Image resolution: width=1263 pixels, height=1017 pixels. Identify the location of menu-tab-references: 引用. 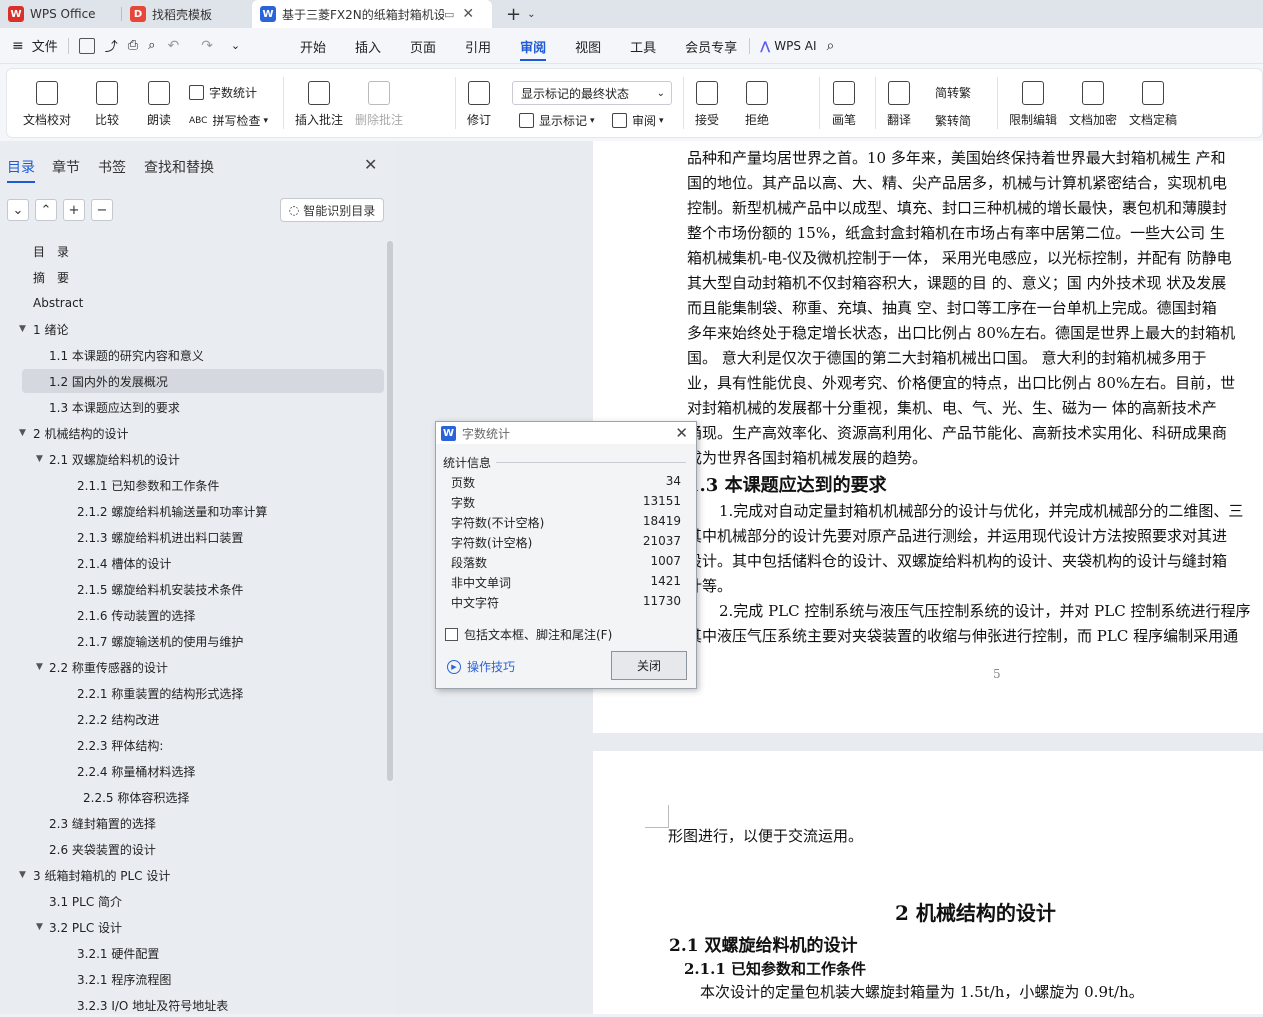
(478, 46).